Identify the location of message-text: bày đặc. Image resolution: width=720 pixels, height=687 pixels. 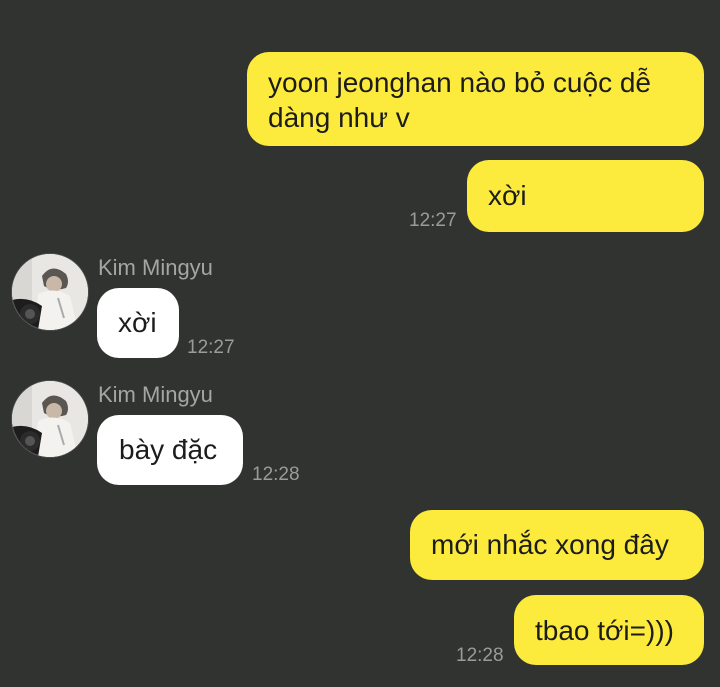
(168, 449).